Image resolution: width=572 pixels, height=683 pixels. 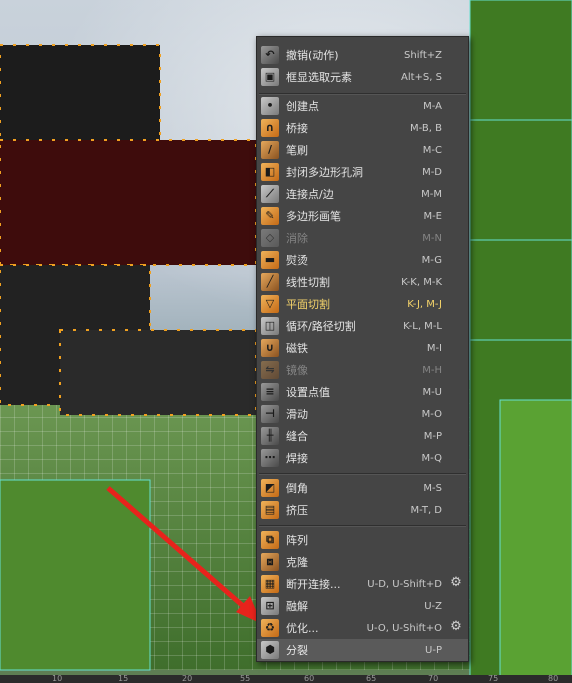 What do you see at coordinates (362, 194) in the screenshot?
I see `menu-item-connect-points-edges: ⟋ 连接点/边 M-M` at bounding box center [362, 194].